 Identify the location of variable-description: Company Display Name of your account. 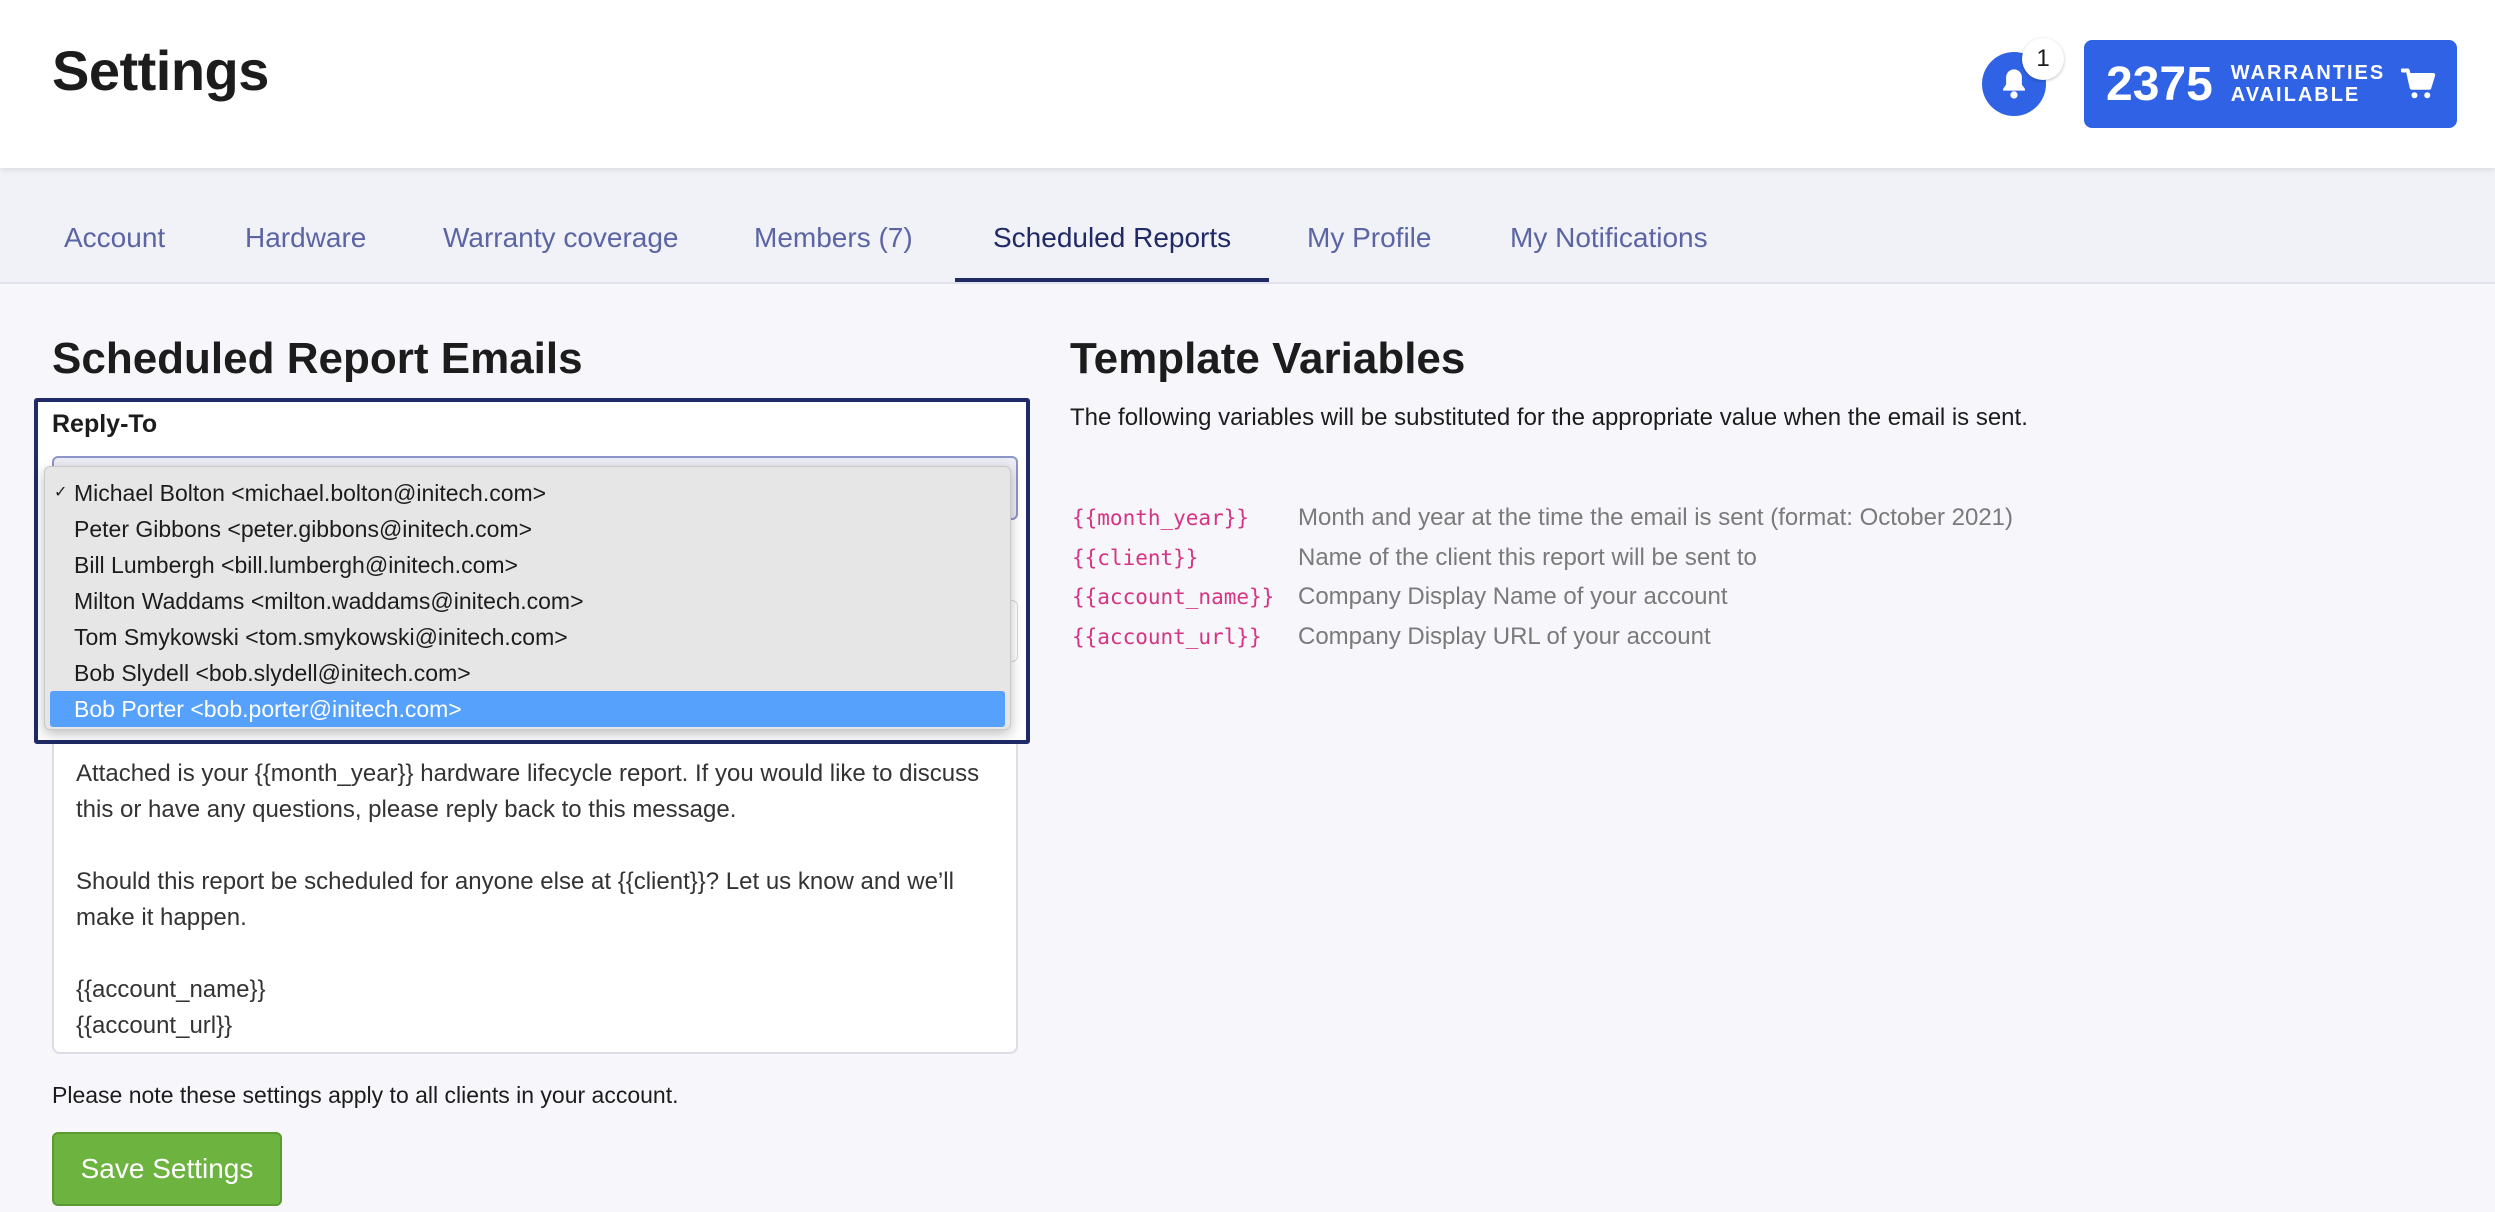
(1513, 596).